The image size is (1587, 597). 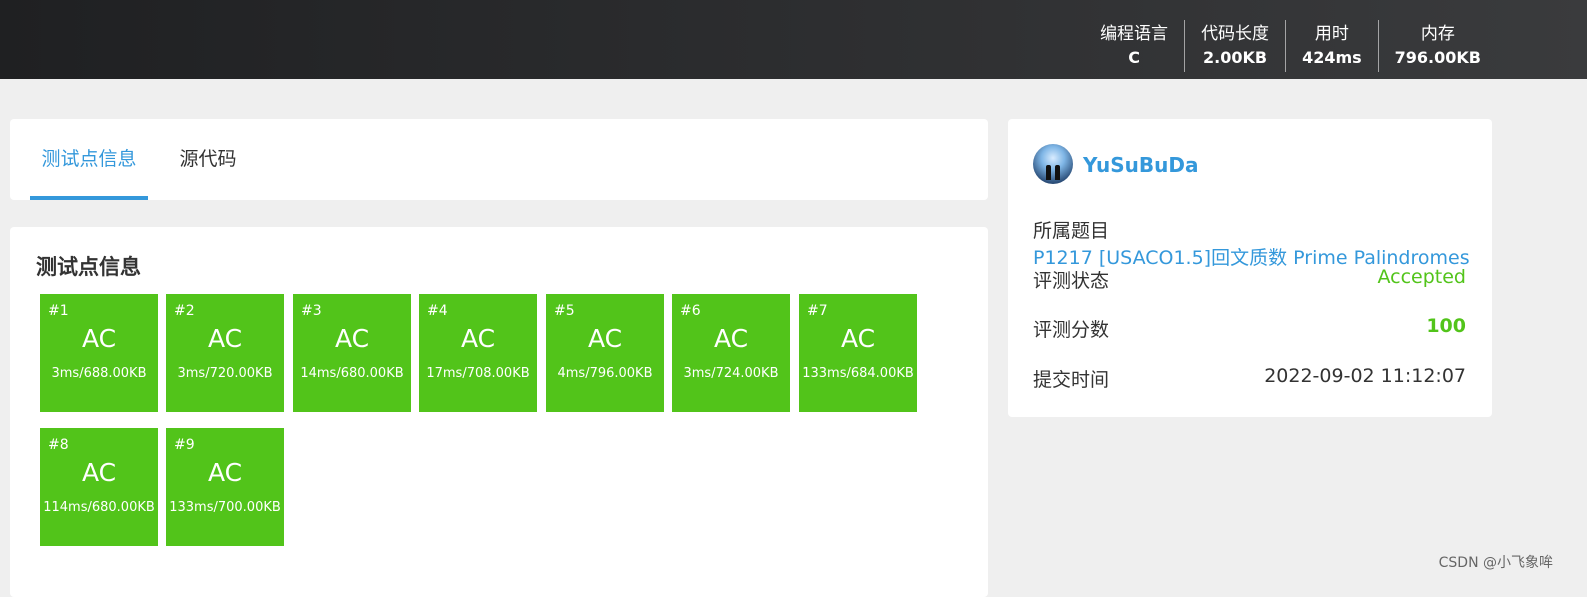 I want to click on avatar, so click(x=1053, y=164).